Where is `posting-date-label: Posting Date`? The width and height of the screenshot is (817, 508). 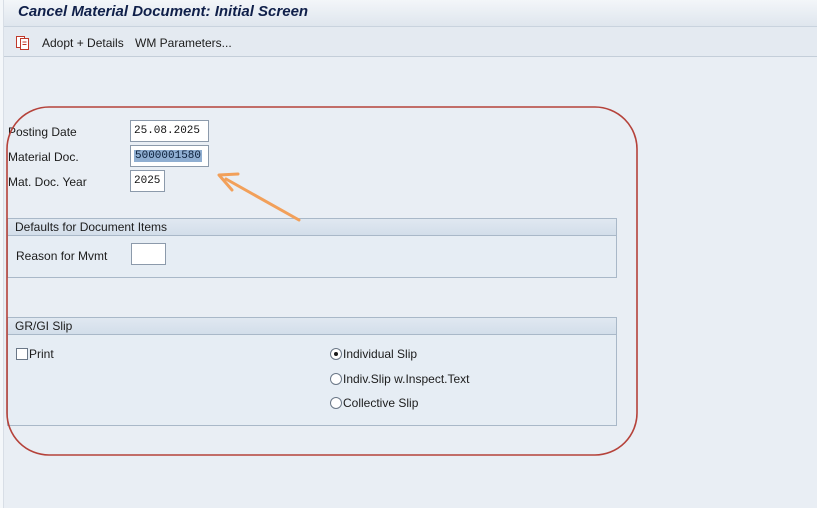 posting-date-label: Posting Date is located at coordinates (42, 132).